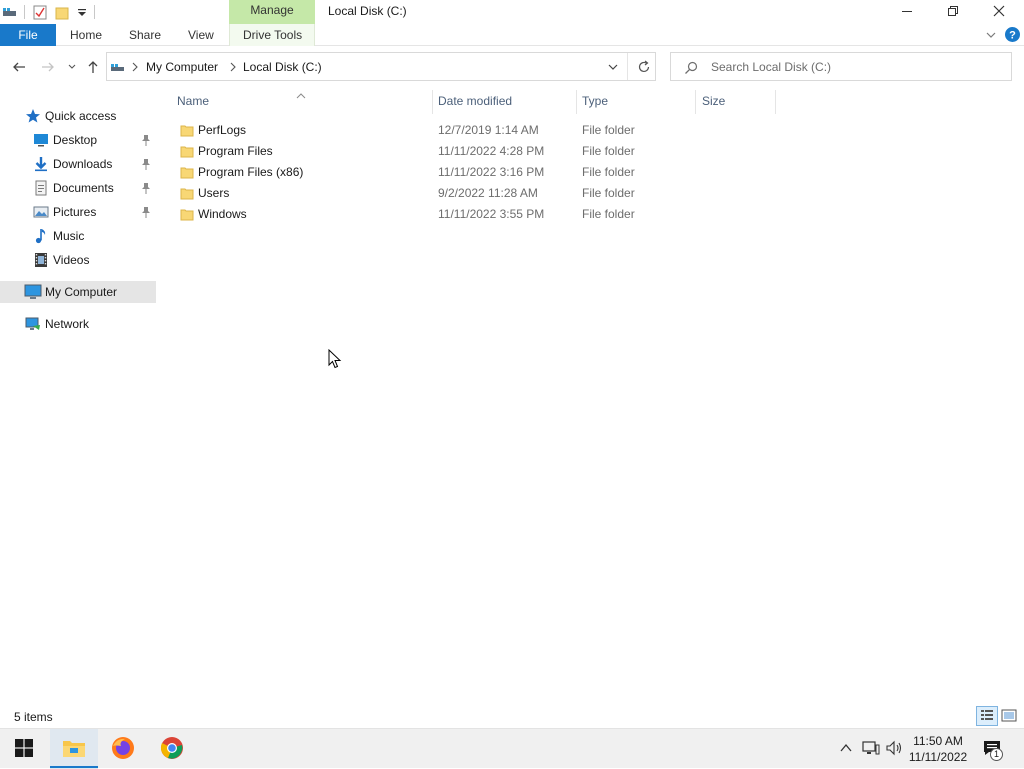 The height and width of the screenshot is (769, 1024). I want to click on minimize-button, so click(907, 12).